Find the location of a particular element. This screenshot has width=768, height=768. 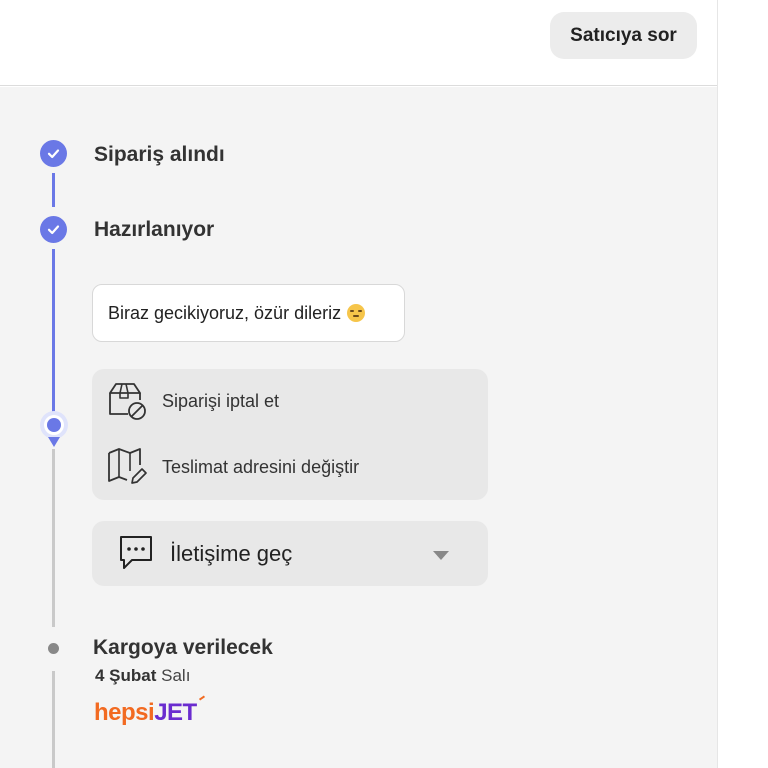

shipping-weekday: Salı is located at coordinates (176, 675).